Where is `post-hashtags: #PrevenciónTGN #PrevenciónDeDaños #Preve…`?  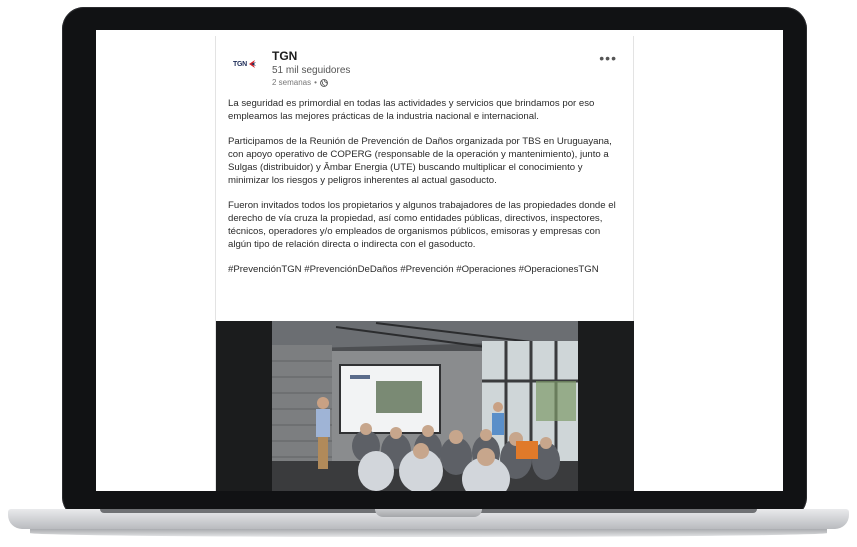 post-hashtags: #PrevenciónTGN #PrevenciónDeDaños #Preve… is located at coordinates (426, 270).